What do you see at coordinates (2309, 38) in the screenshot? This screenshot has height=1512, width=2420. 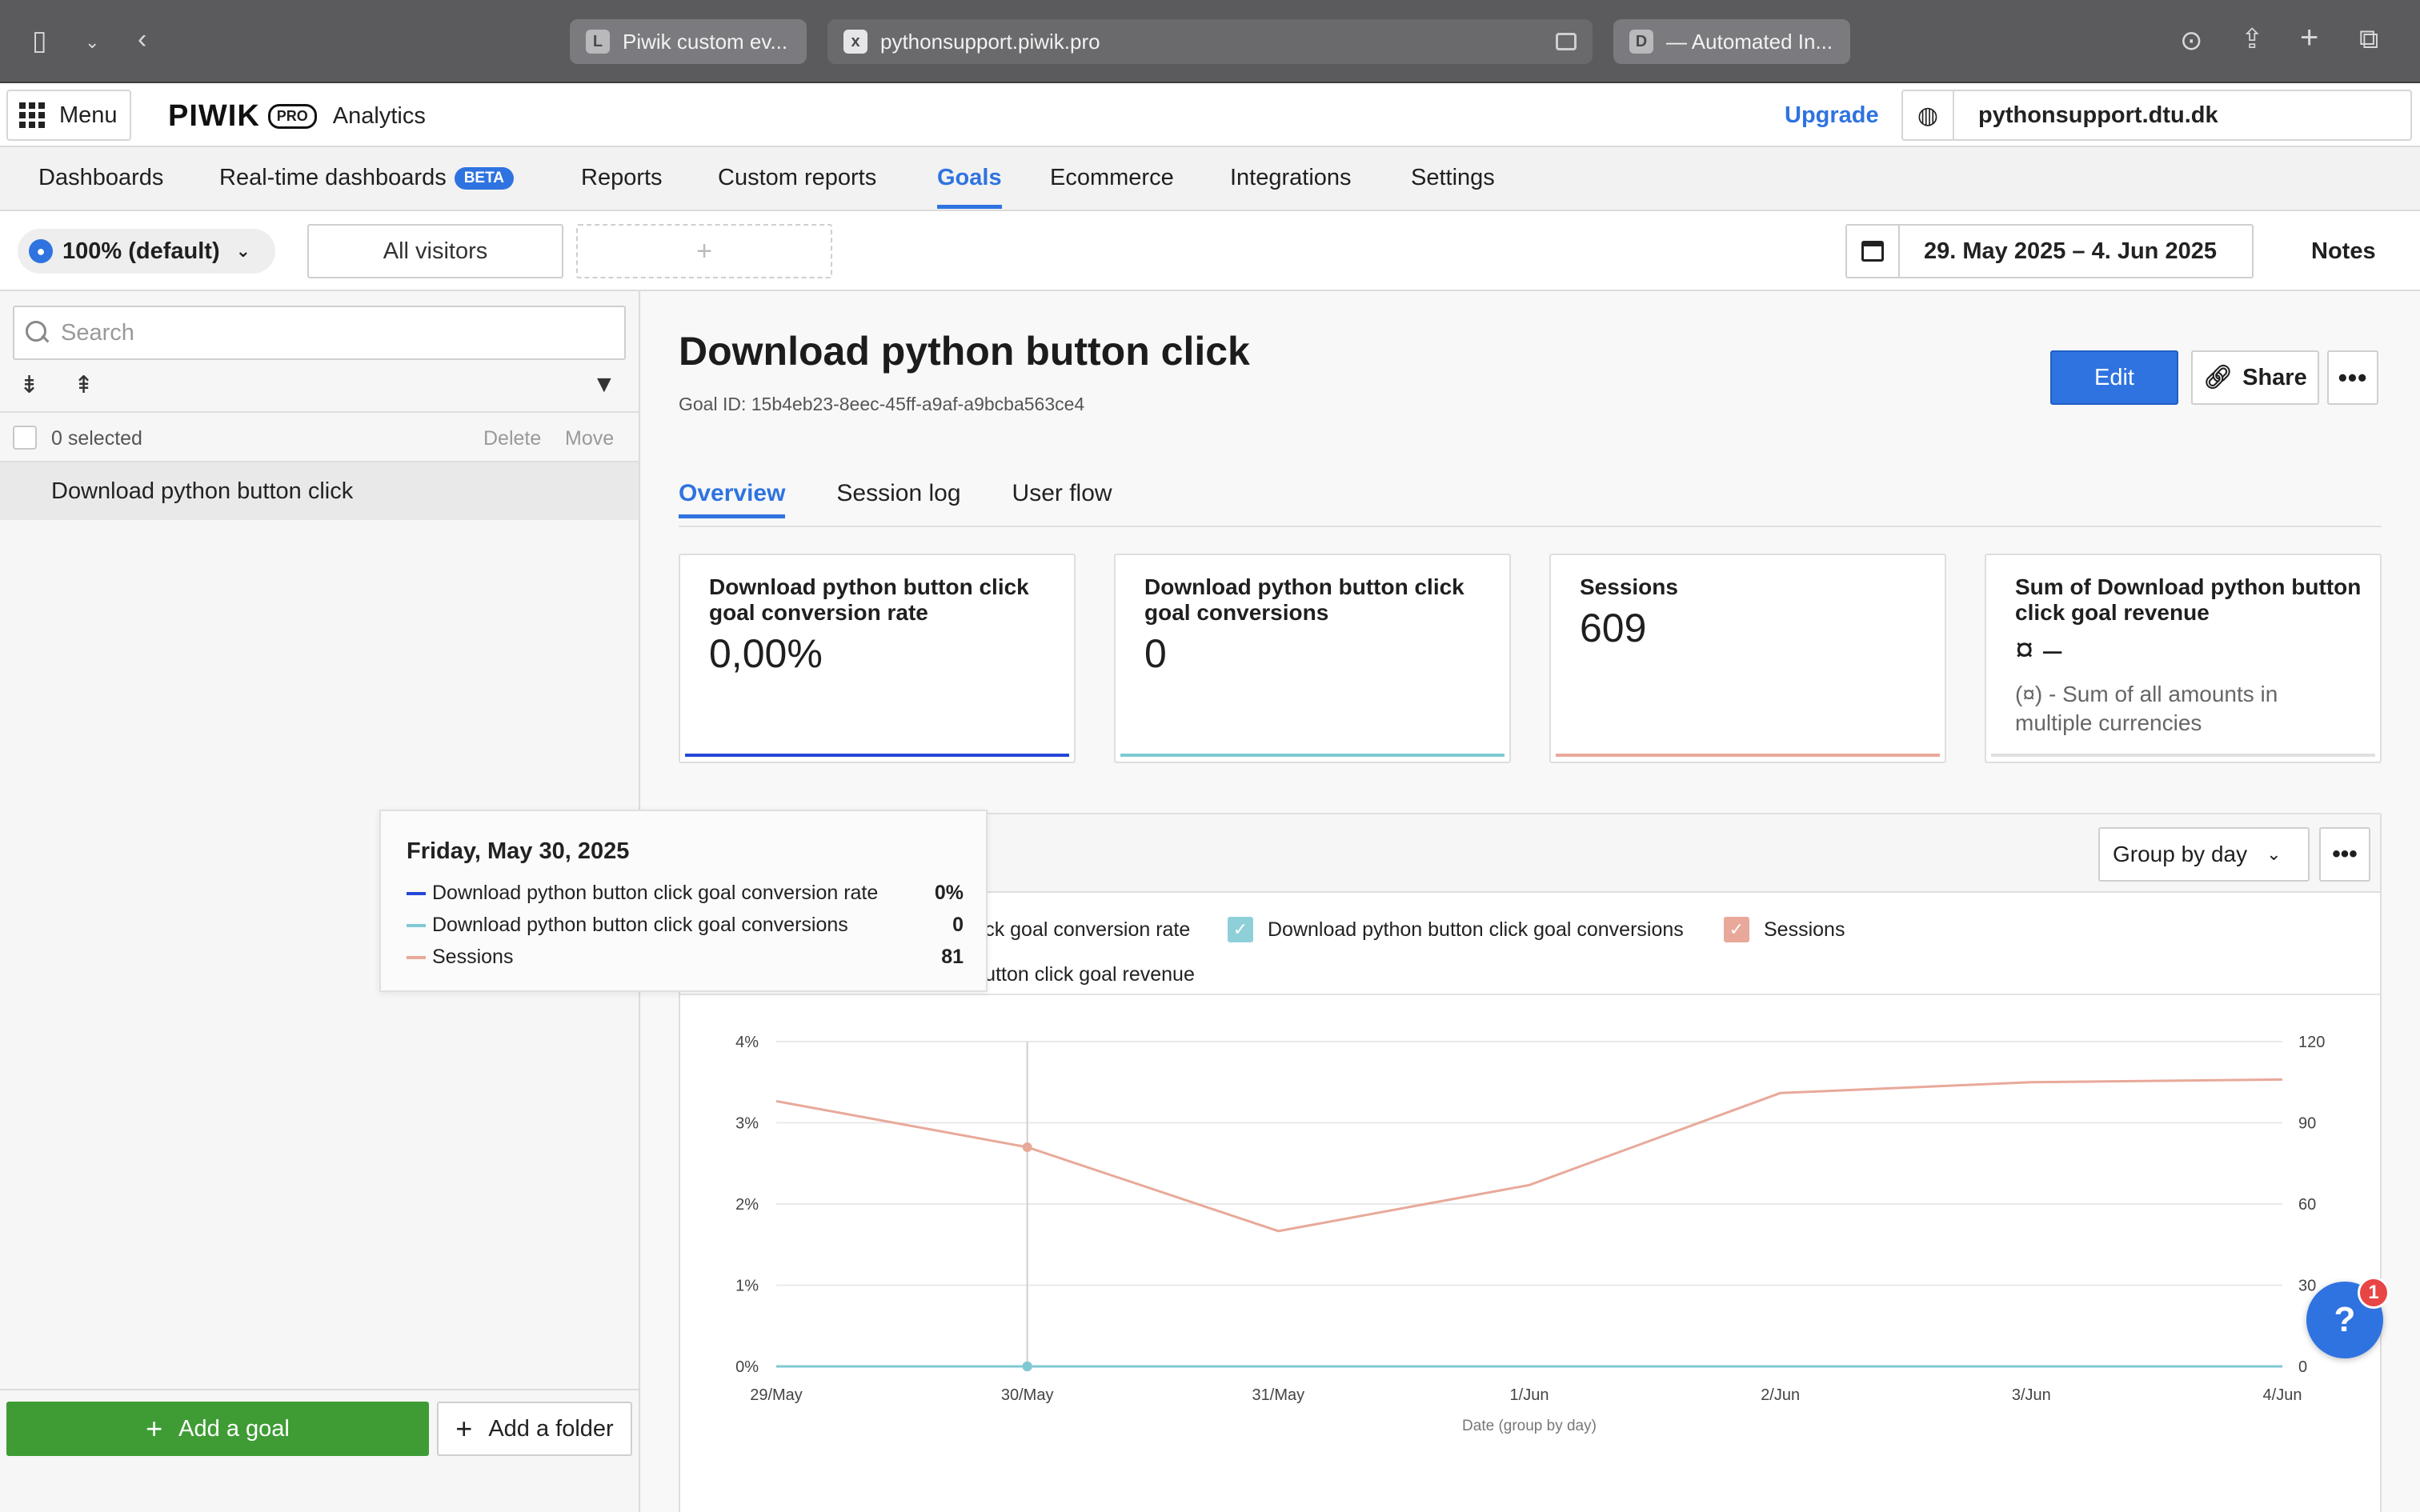 I see `new-tab-icon: +` at bounding box center [2309, 38].